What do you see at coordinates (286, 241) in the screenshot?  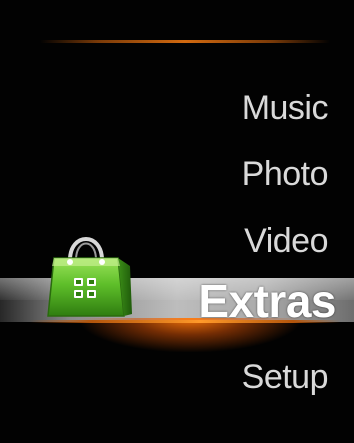 I see `menu-item-video: Video` at bounding box center [286, 241].